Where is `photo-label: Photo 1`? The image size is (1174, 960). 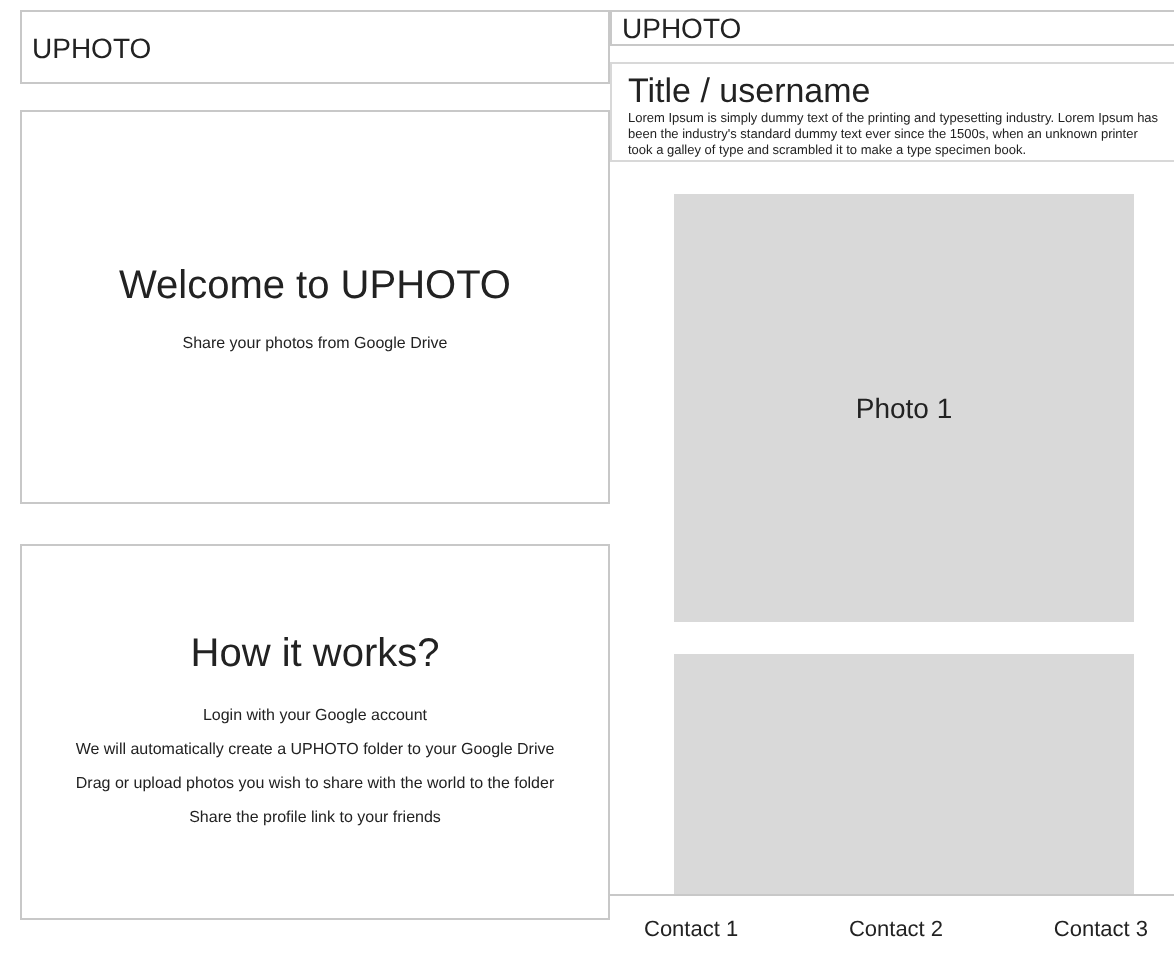 photo-label: Photo 1 is located at coordinates (904, 408).